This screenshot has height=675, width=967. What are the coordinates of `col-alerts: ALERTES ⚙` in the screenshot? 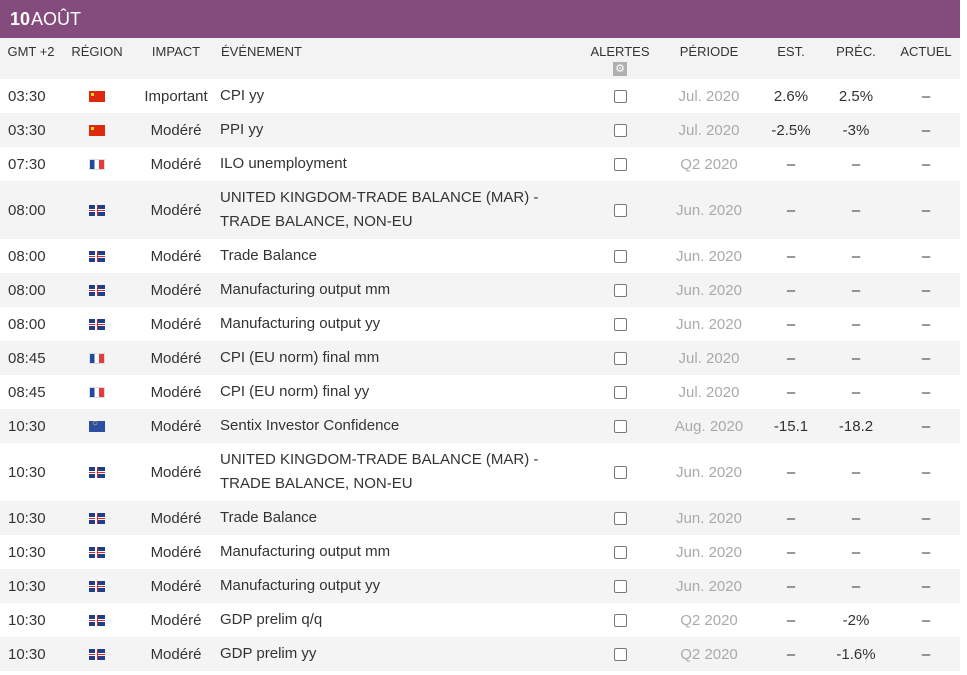 It's located at (620, 58).